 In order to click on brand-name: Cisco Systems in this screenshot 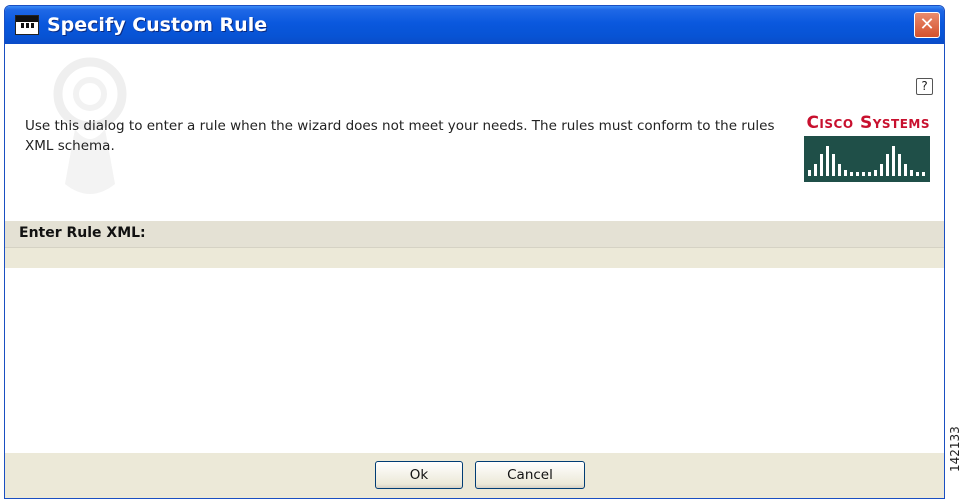, I will do `click(868, 123)`.